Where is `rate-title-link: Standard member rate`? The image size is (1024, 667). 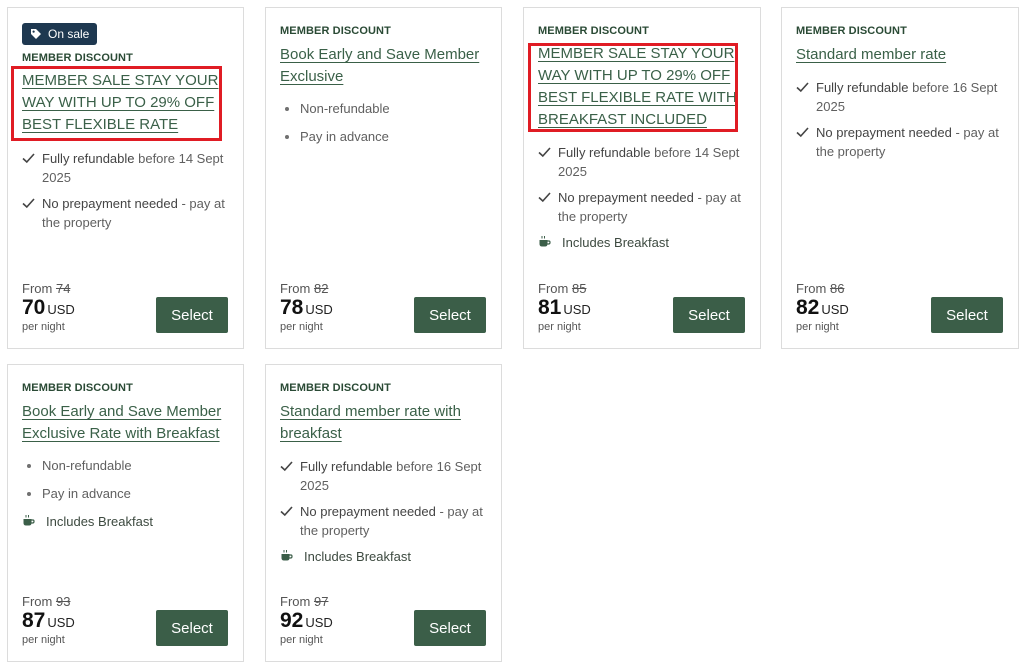 rate-title-link: Standard member rate is located at coordinates (900, 55).